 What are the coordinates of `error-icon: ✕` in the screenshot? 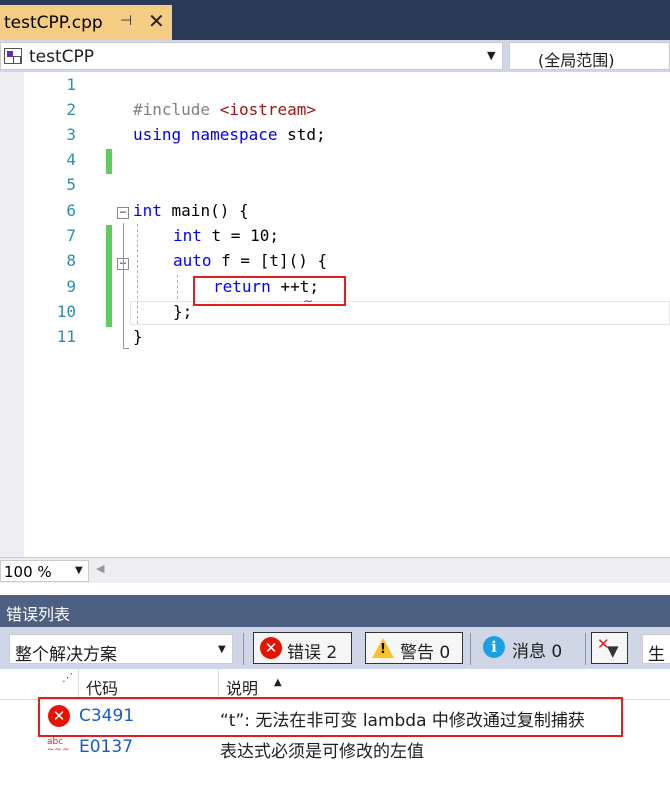 It's located at (271, 648).